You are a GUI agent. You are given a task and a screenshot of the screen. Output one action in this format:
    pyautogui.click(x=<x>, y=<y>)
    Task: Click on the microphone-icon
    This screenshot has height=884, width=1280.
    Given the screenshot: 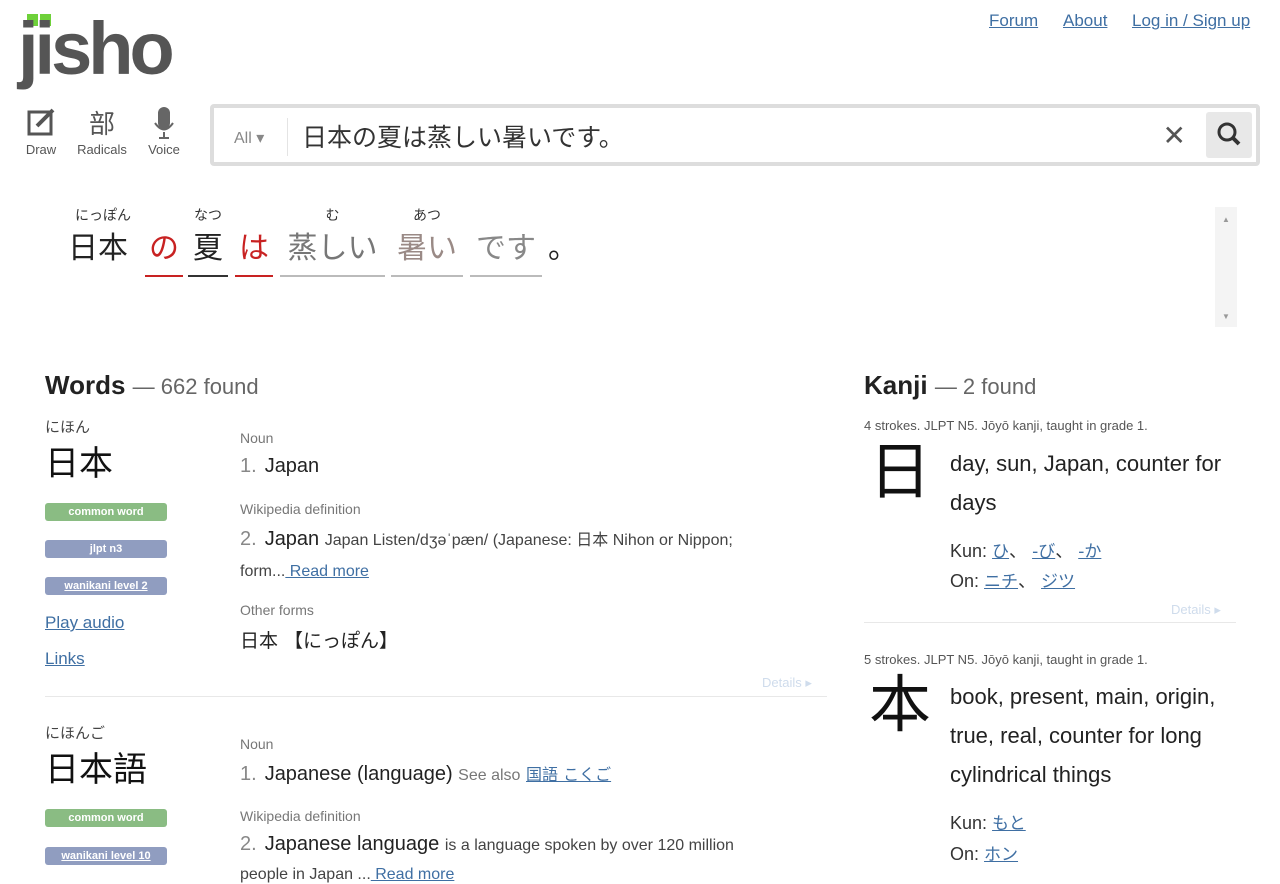 What is the action you would take?
    pyautogui.click(x=164, y=124)
    